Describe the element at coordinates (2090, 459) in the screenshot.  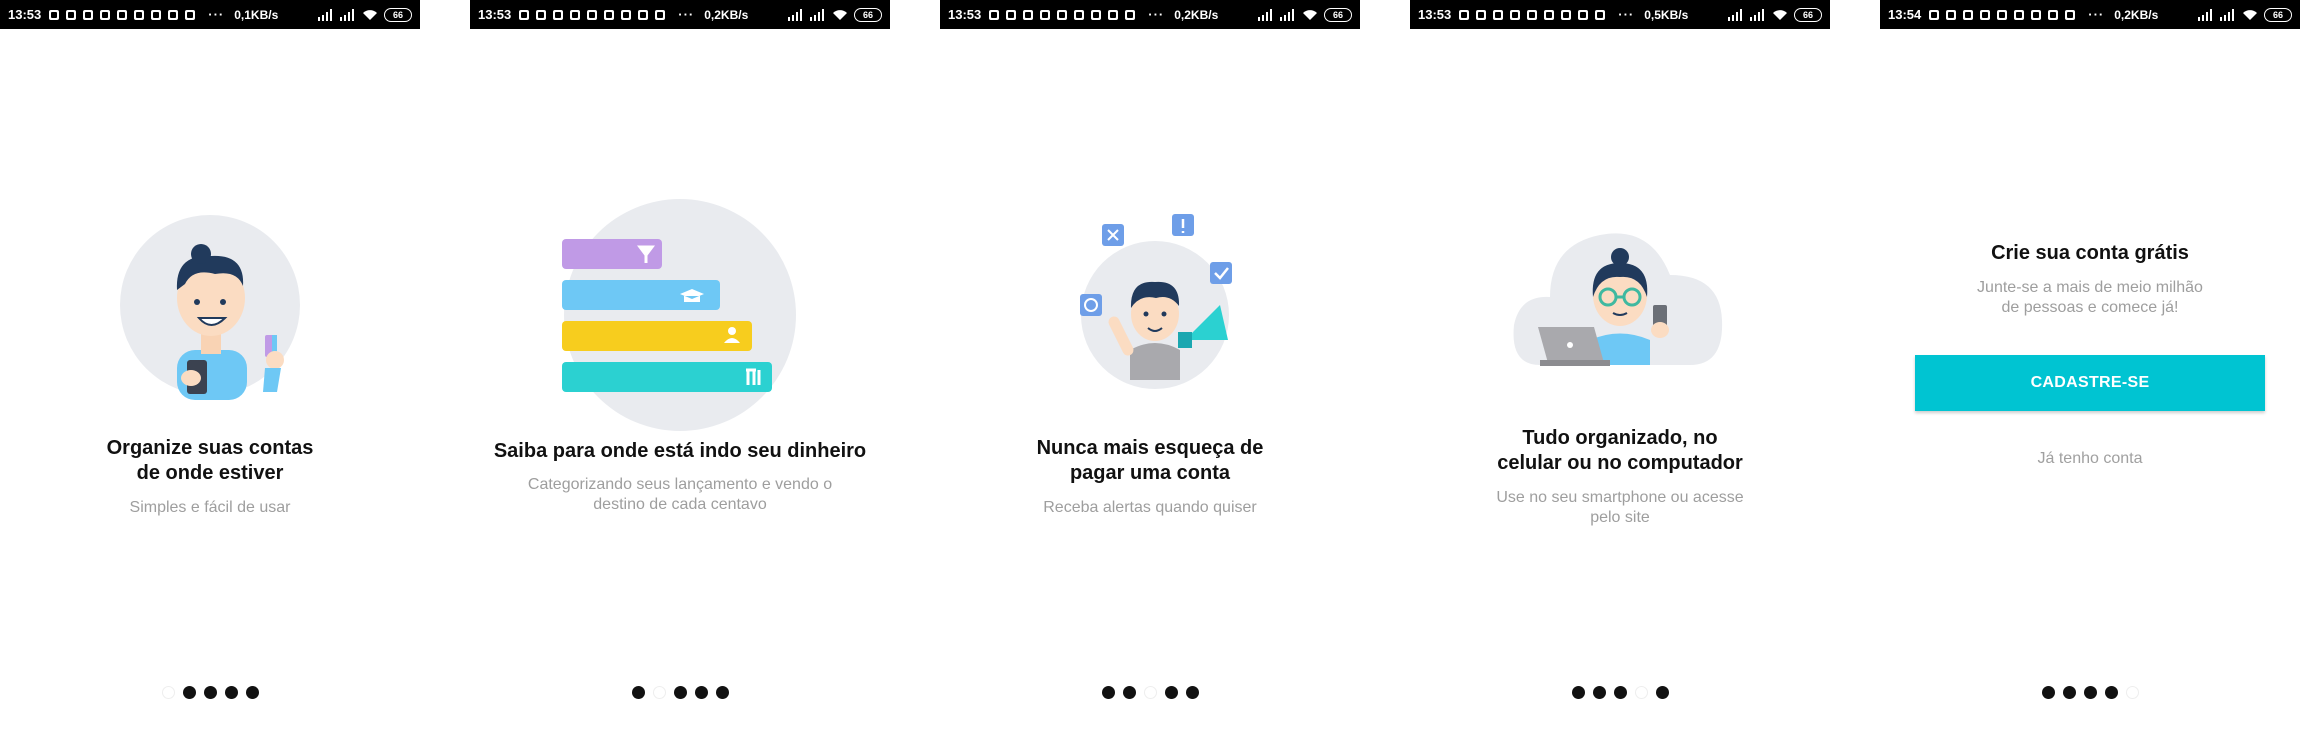
I see `login-link: Já tenho conta` at that location.